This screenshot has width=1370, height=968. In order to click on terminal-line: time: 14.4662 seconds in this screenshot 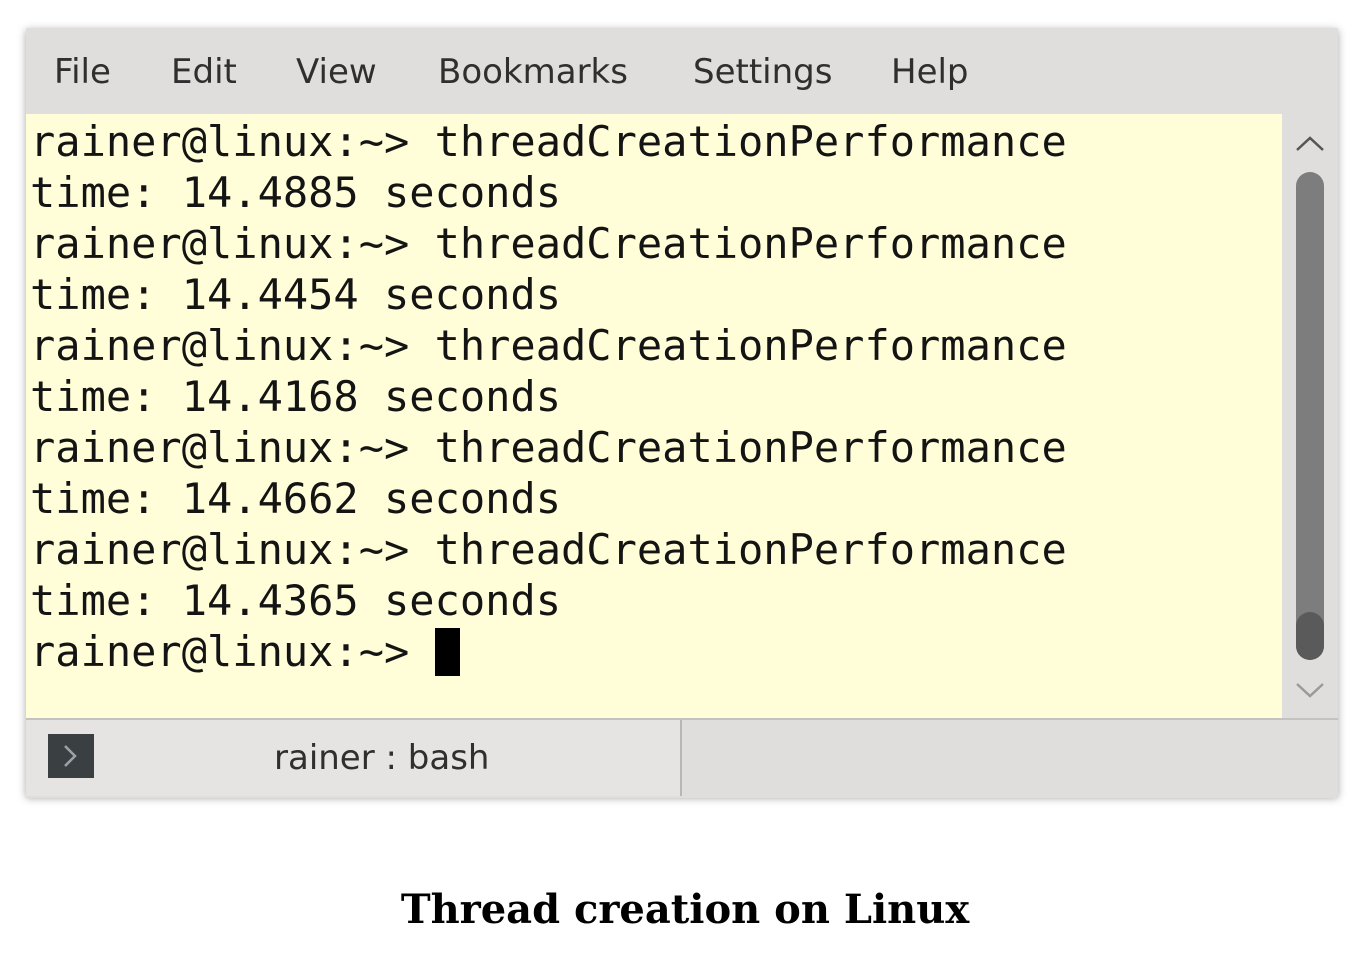, I will do `click(296, 498)`.